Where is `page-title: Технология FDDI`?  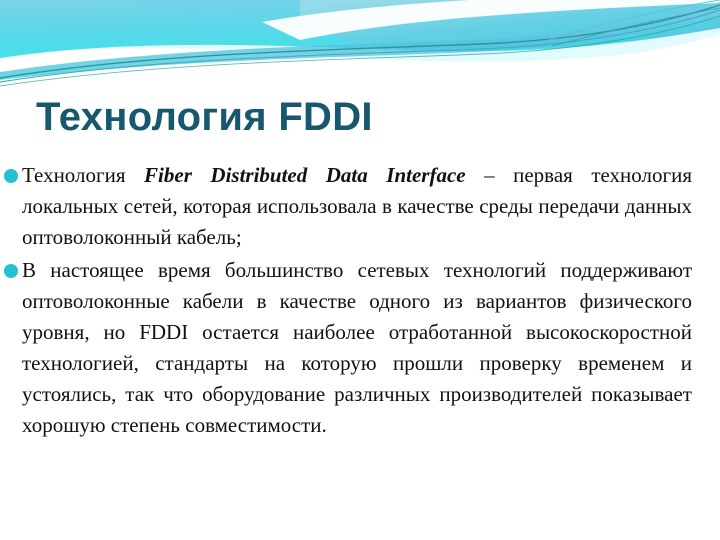
page-title: Технология FDDI is located at coordinates (204, 117).